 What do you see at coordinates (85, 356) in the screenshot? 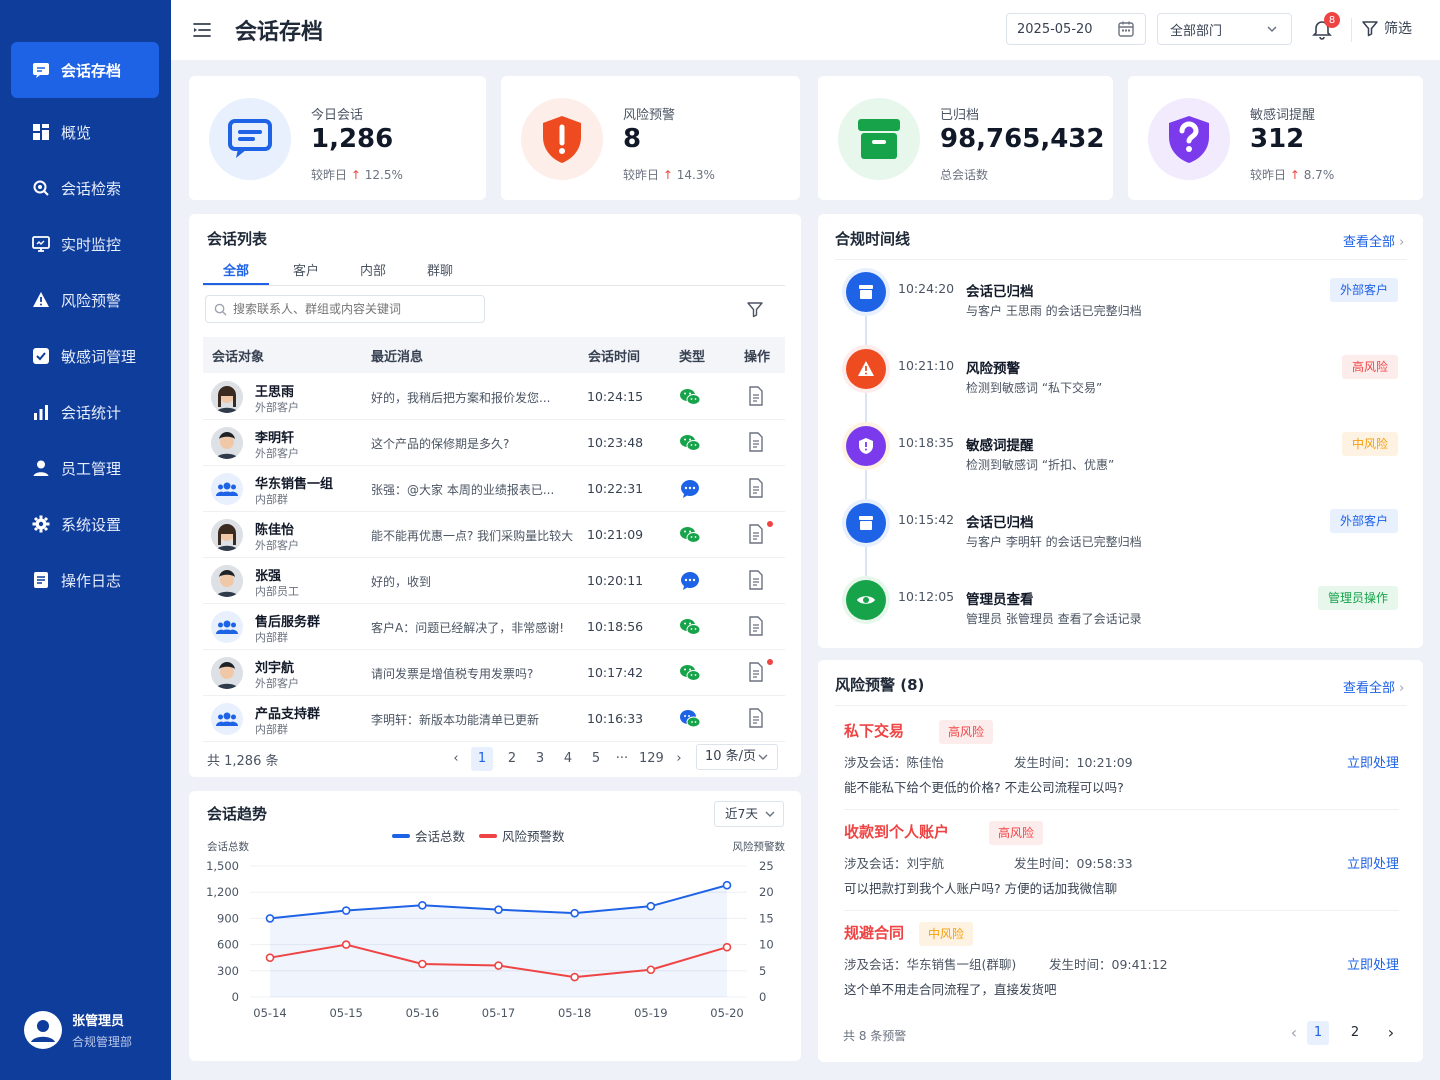
I see `sidebar-item-5: 敏感词管理` at bounding box center [85, 356].